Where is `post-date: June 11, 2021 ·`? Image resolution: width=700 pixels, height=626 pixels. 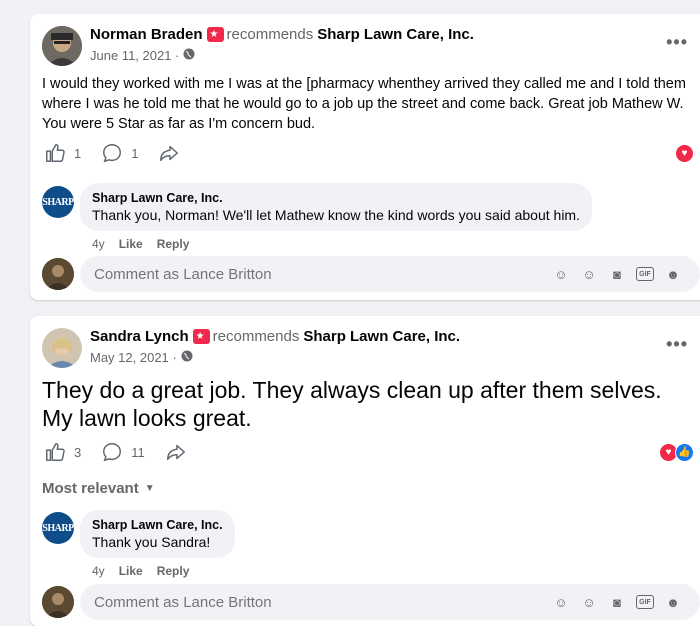 post-date: June 11, 2021 · is located at coordinates (142, 55).